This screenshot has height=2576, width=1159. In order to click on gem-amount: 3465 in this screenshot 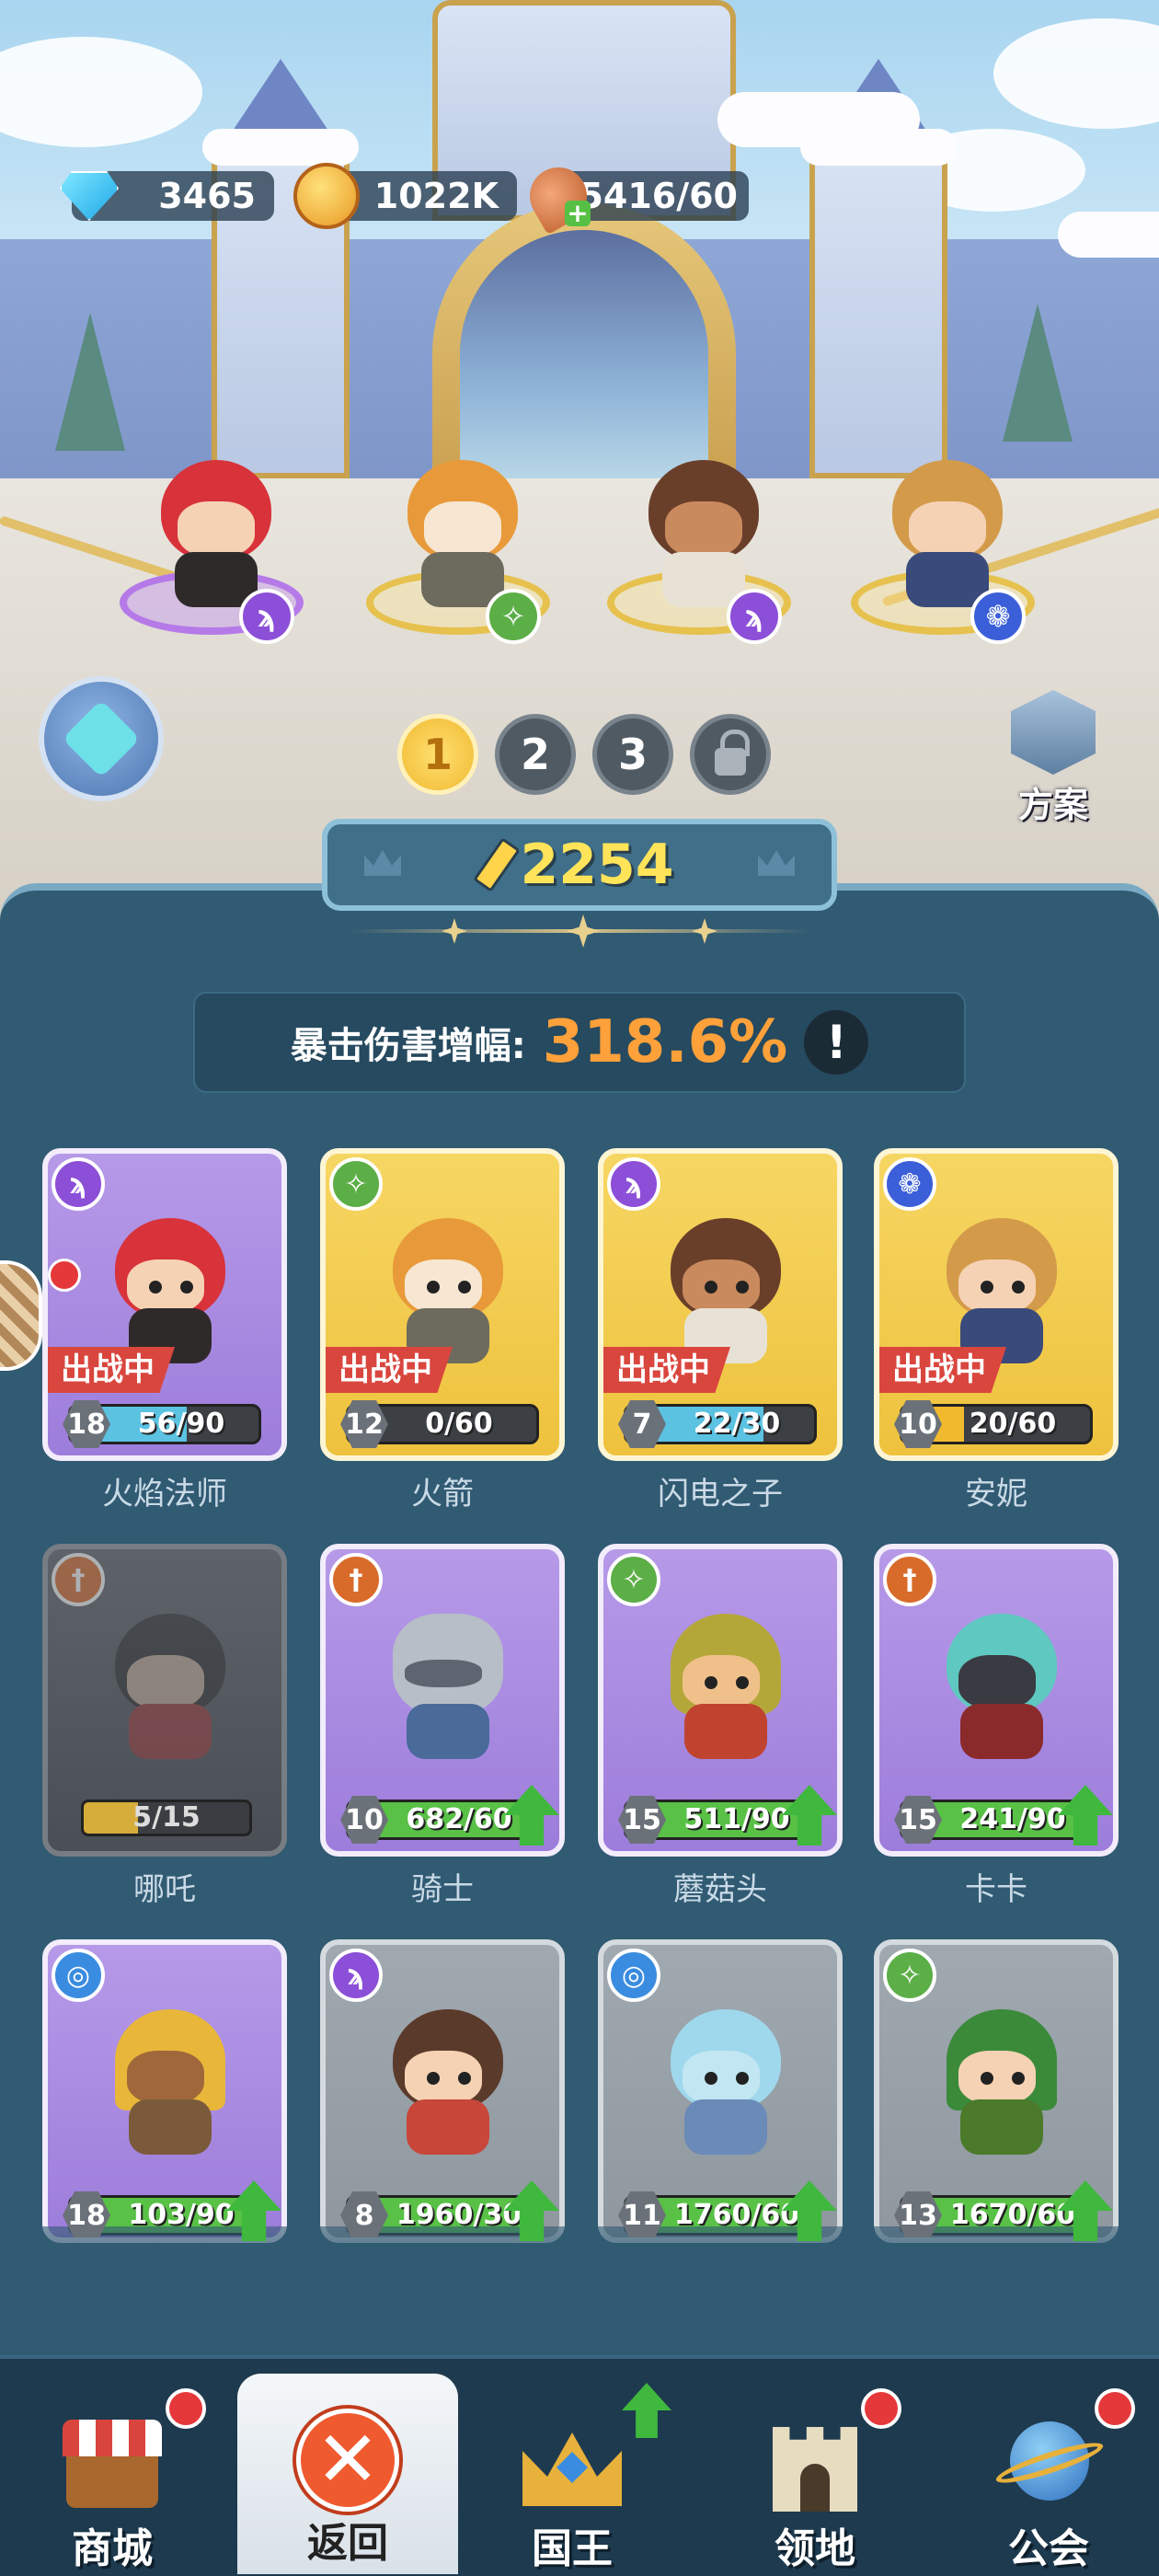, I will do `click(207, 196)`.